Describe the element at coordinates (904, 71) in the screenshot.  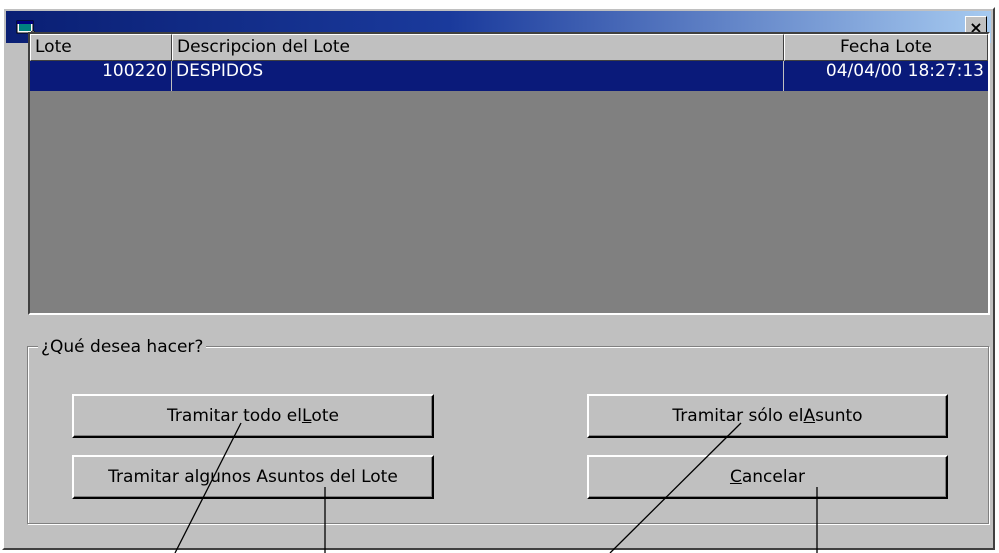
I see `cell-fecha: 04/04/00 18:27:13` at that location.